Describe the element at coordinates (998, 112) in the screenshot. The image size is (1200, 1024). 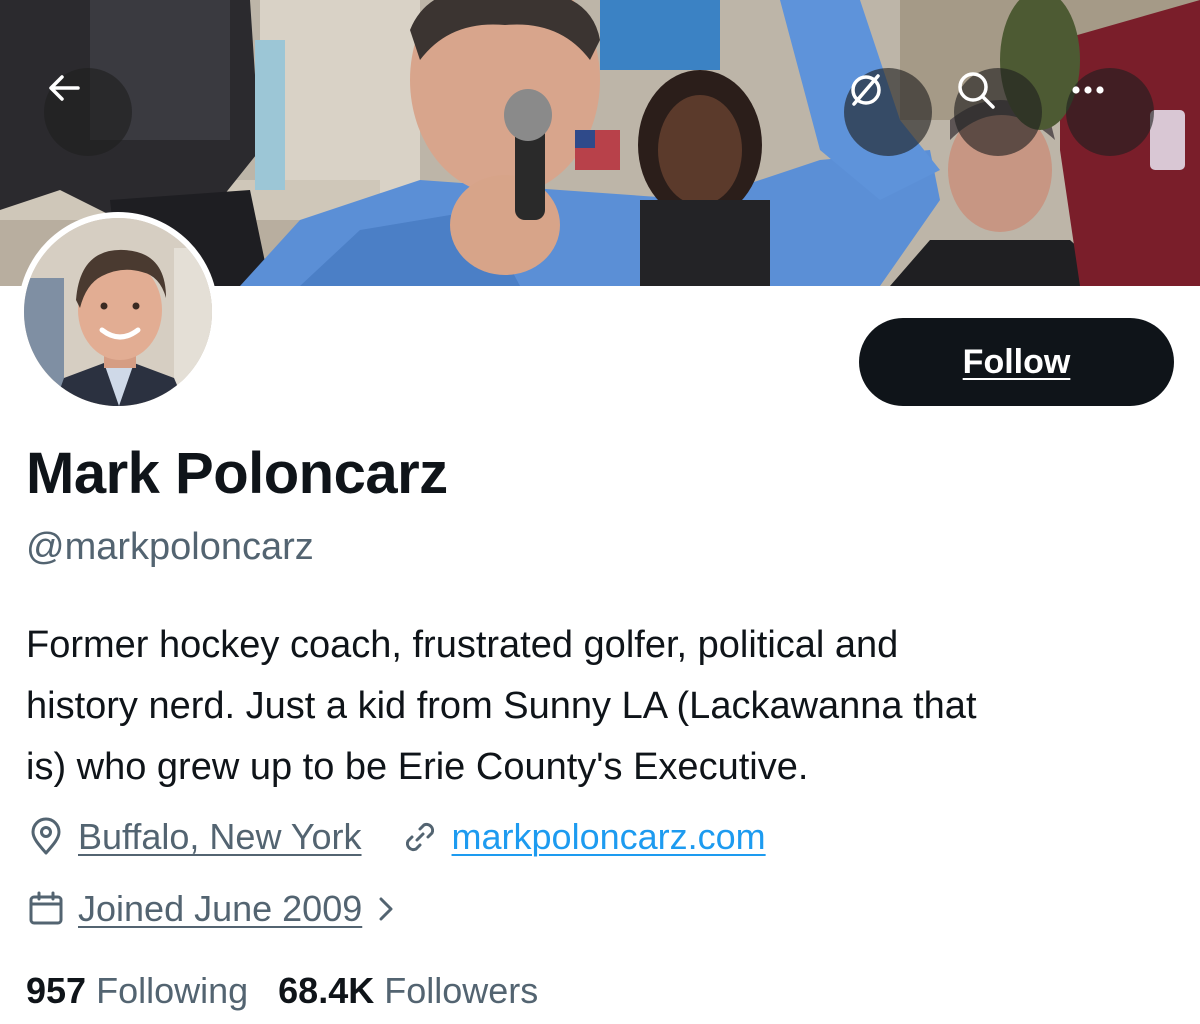
I see `search-button` at that location.